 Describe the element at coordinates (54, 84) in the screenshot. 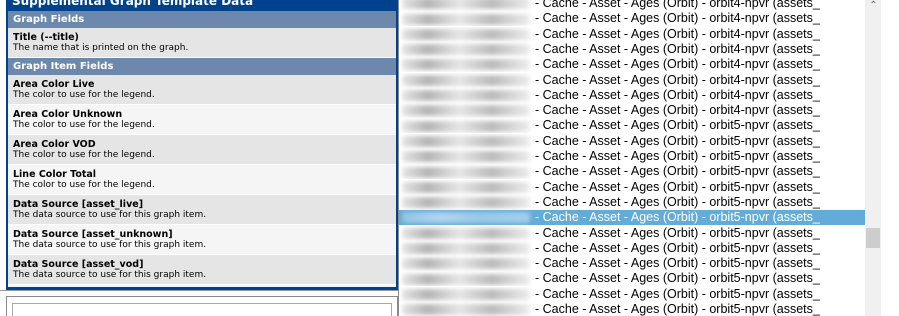

I see `field-label: Area Color Live` at that location.